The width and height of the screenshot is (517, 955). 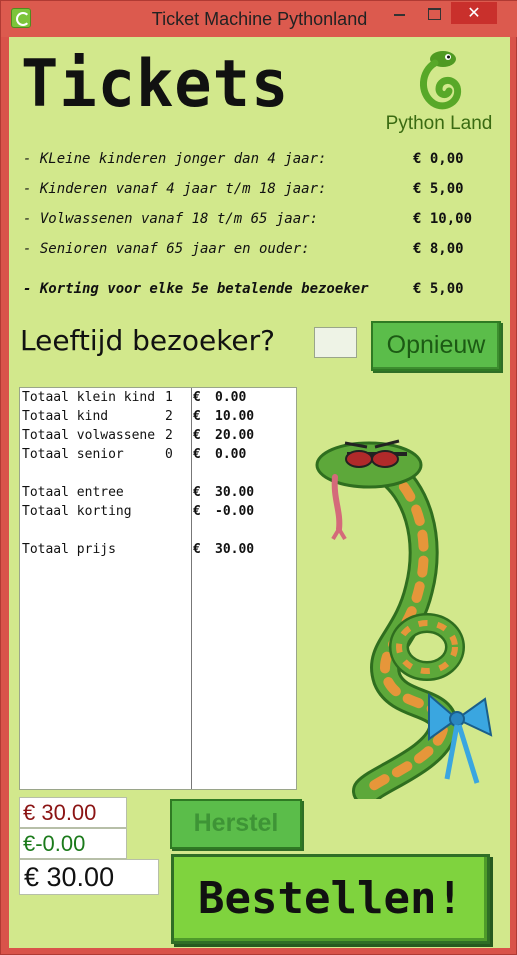 What do you see at coordinates (166, 249) in the screenshot?
I see `price-description: - Senioren vanaf 65 jaar en ouder:` at bounding box center [166, 249].